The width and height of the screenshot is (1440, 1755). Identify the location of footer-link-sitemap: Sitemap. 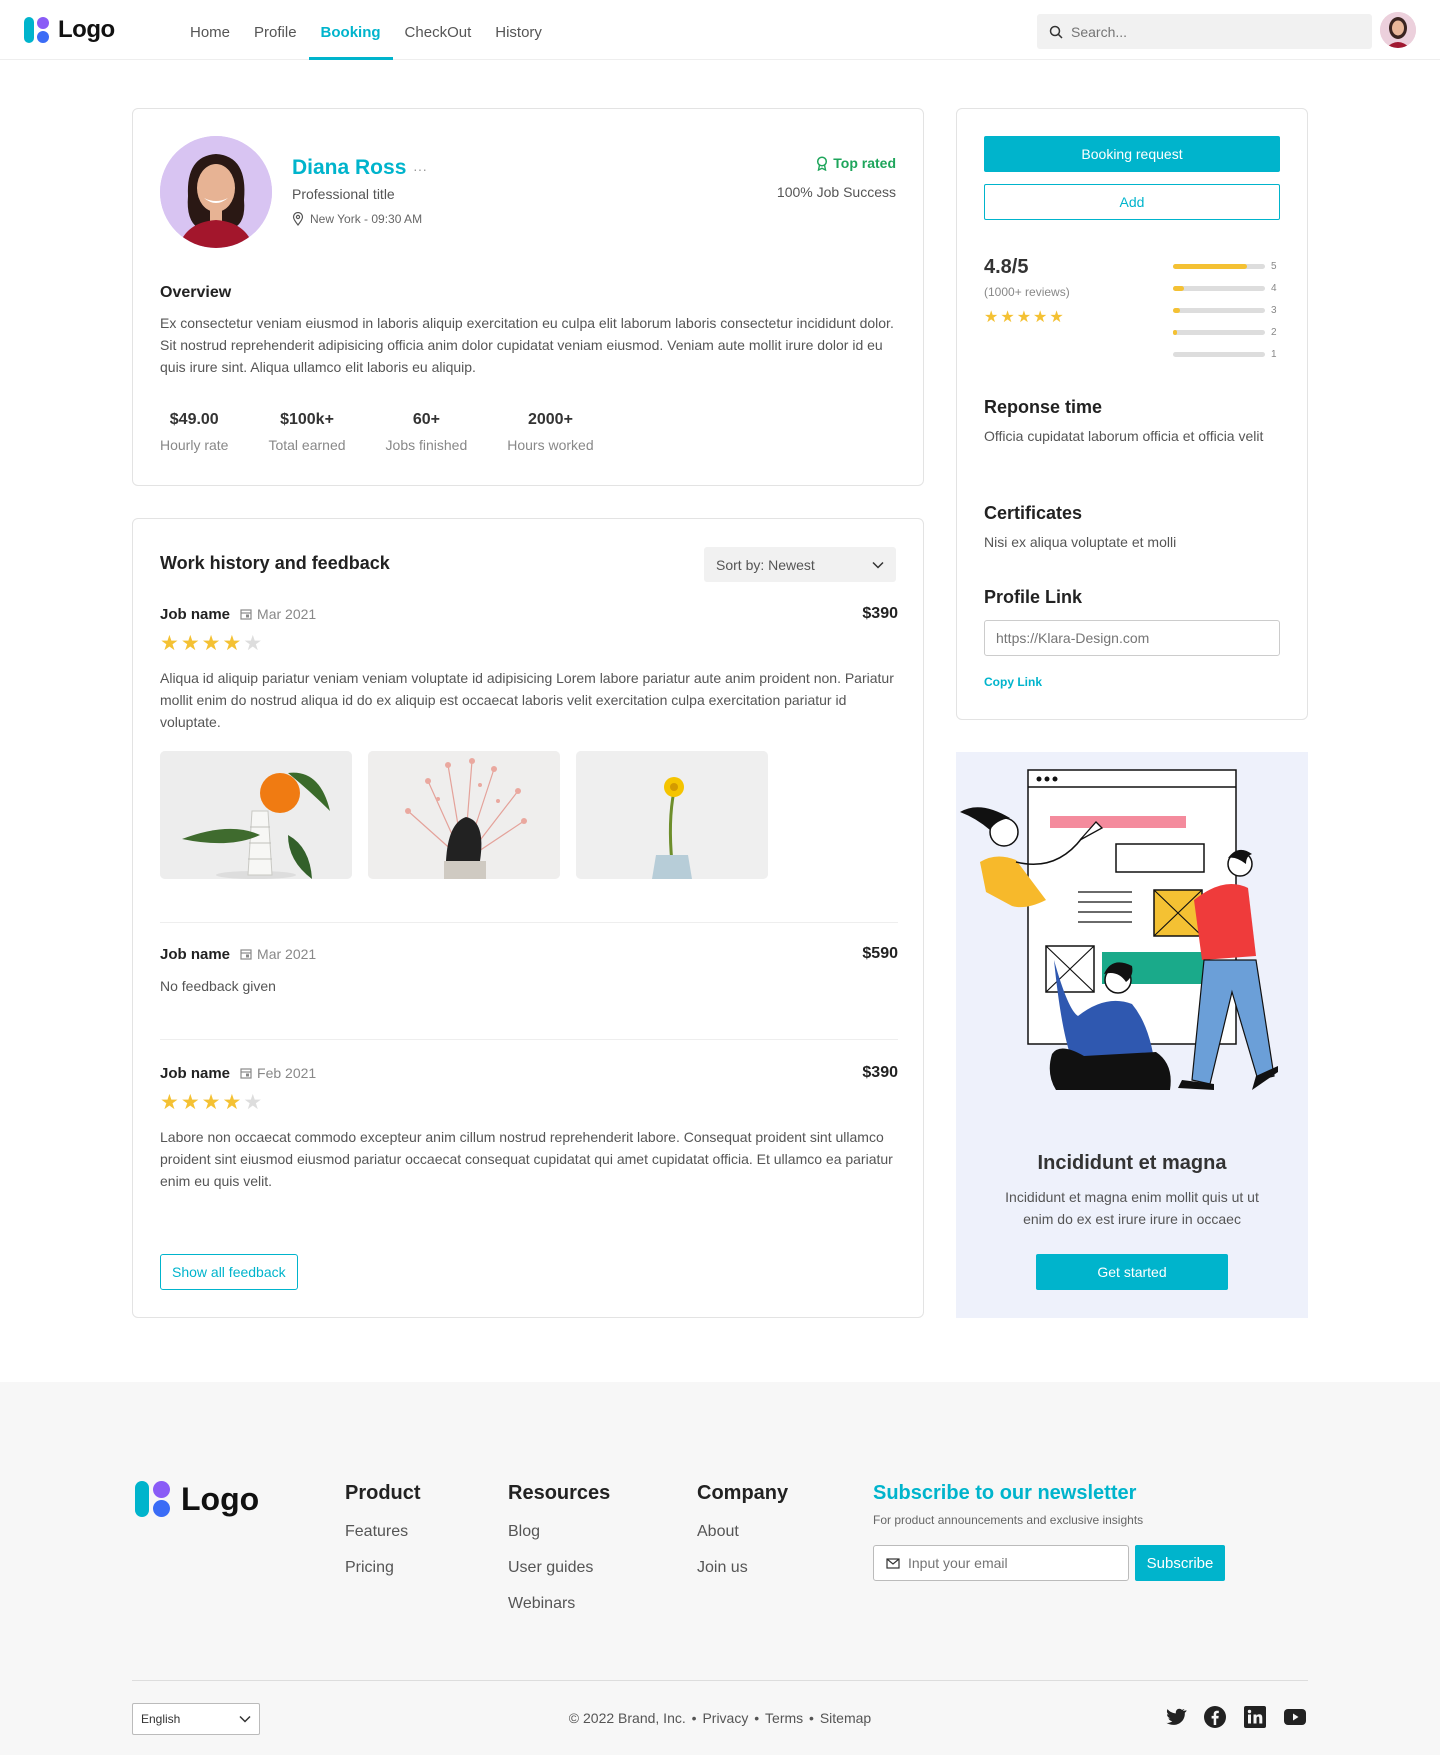
(845, 1718).